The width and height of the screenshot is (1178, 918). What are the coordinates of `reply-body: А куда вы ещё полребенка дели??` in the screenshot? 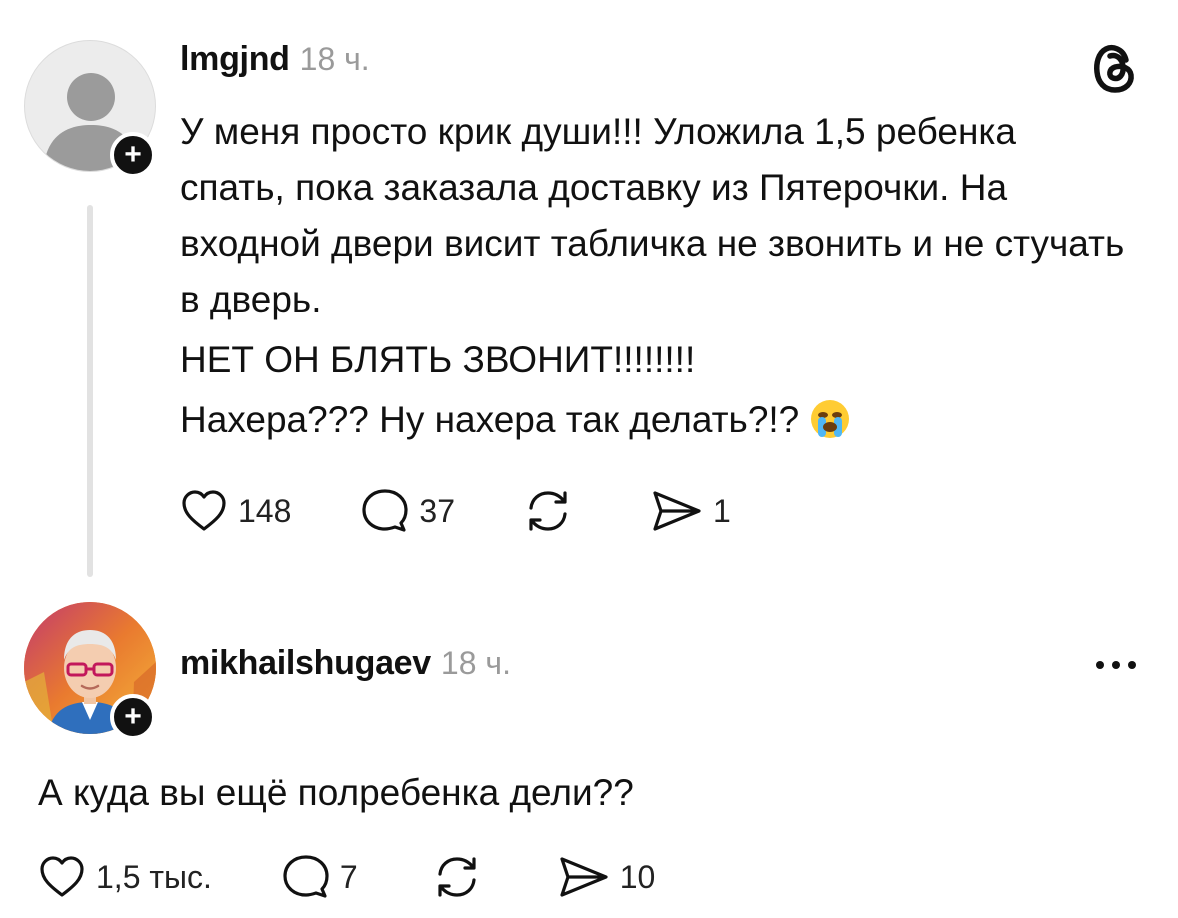 It's located at (336, 792).